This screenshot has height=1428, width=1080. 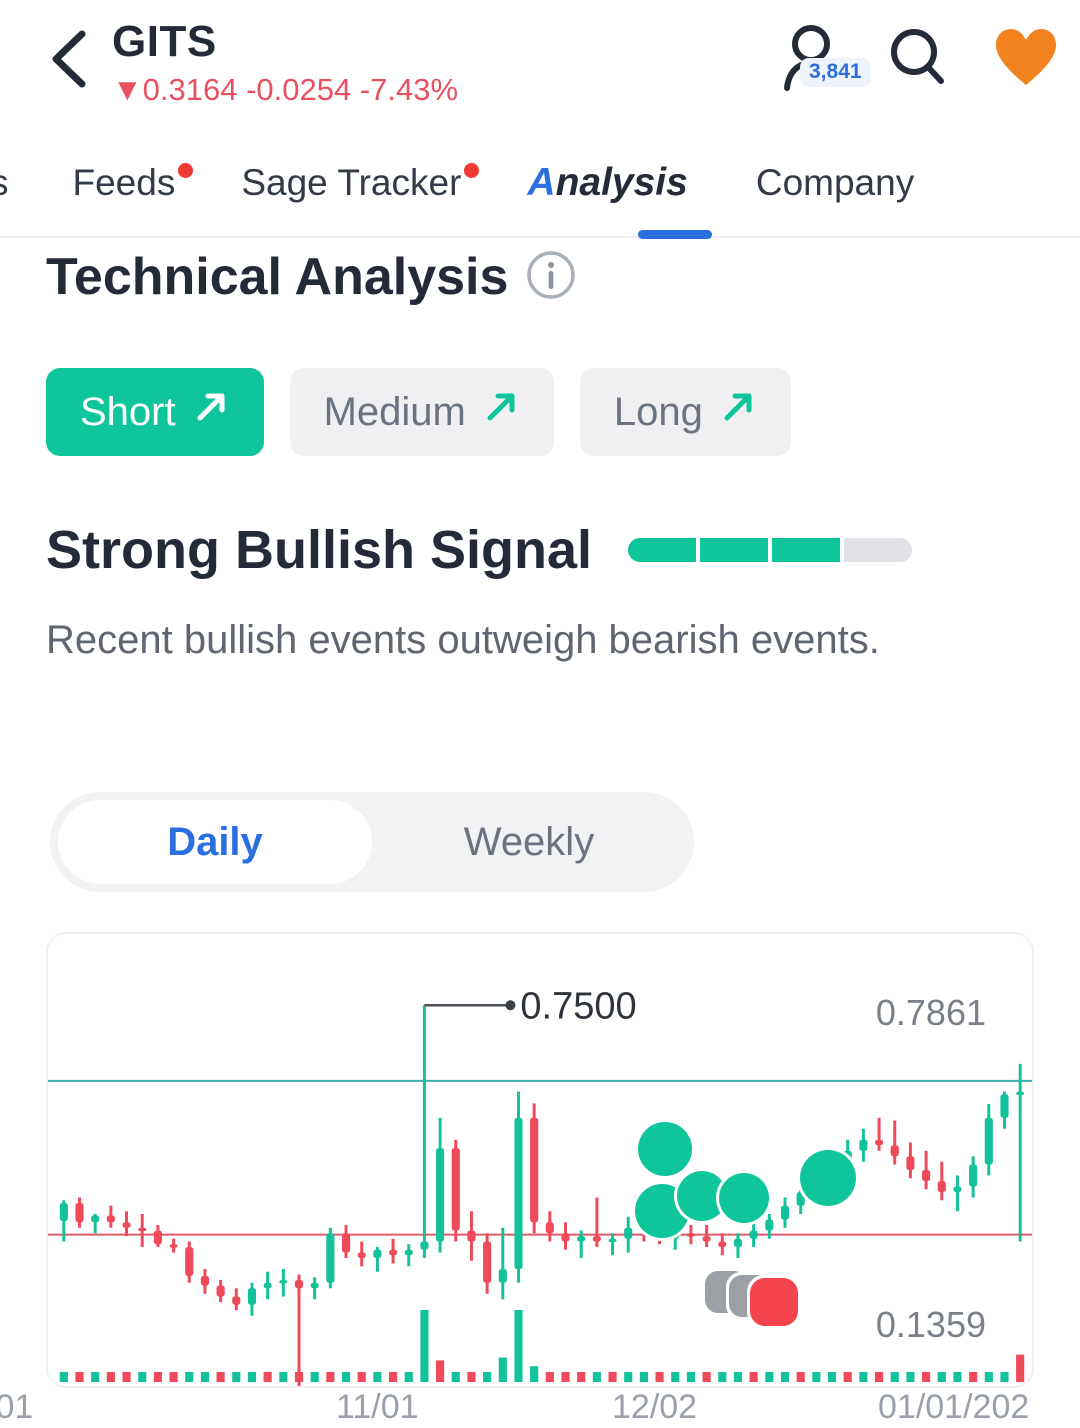 I want to click on reference-lines, so click(x=540, y=1157).